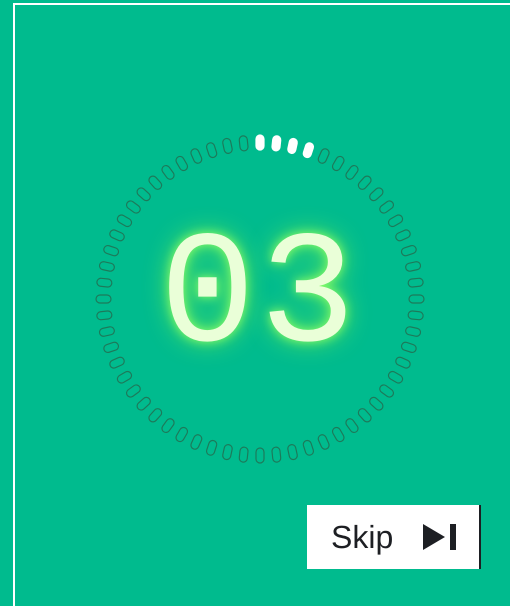 This screenshot has width=510, height=606. I want to click on skip-button: Skip, so click(394, 537).